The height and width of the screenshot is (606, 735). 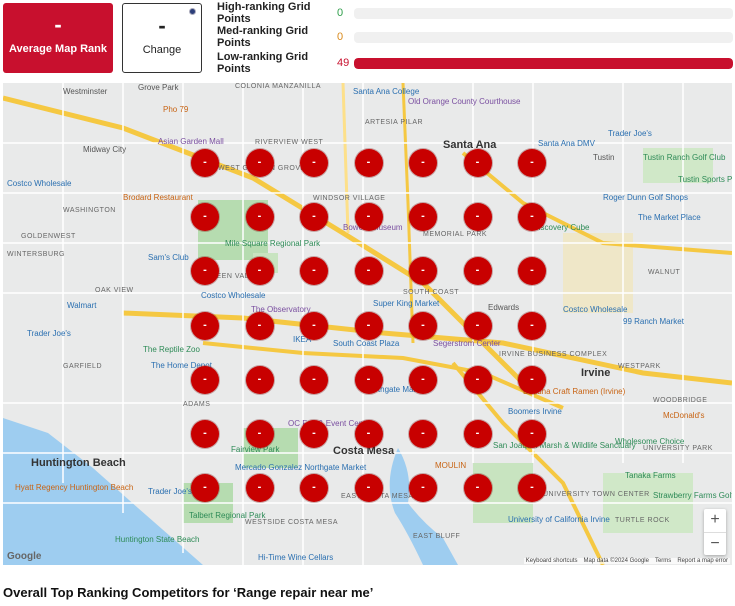 I want to click on map-label: Tanaka Farms, so click(x=650, y=475).